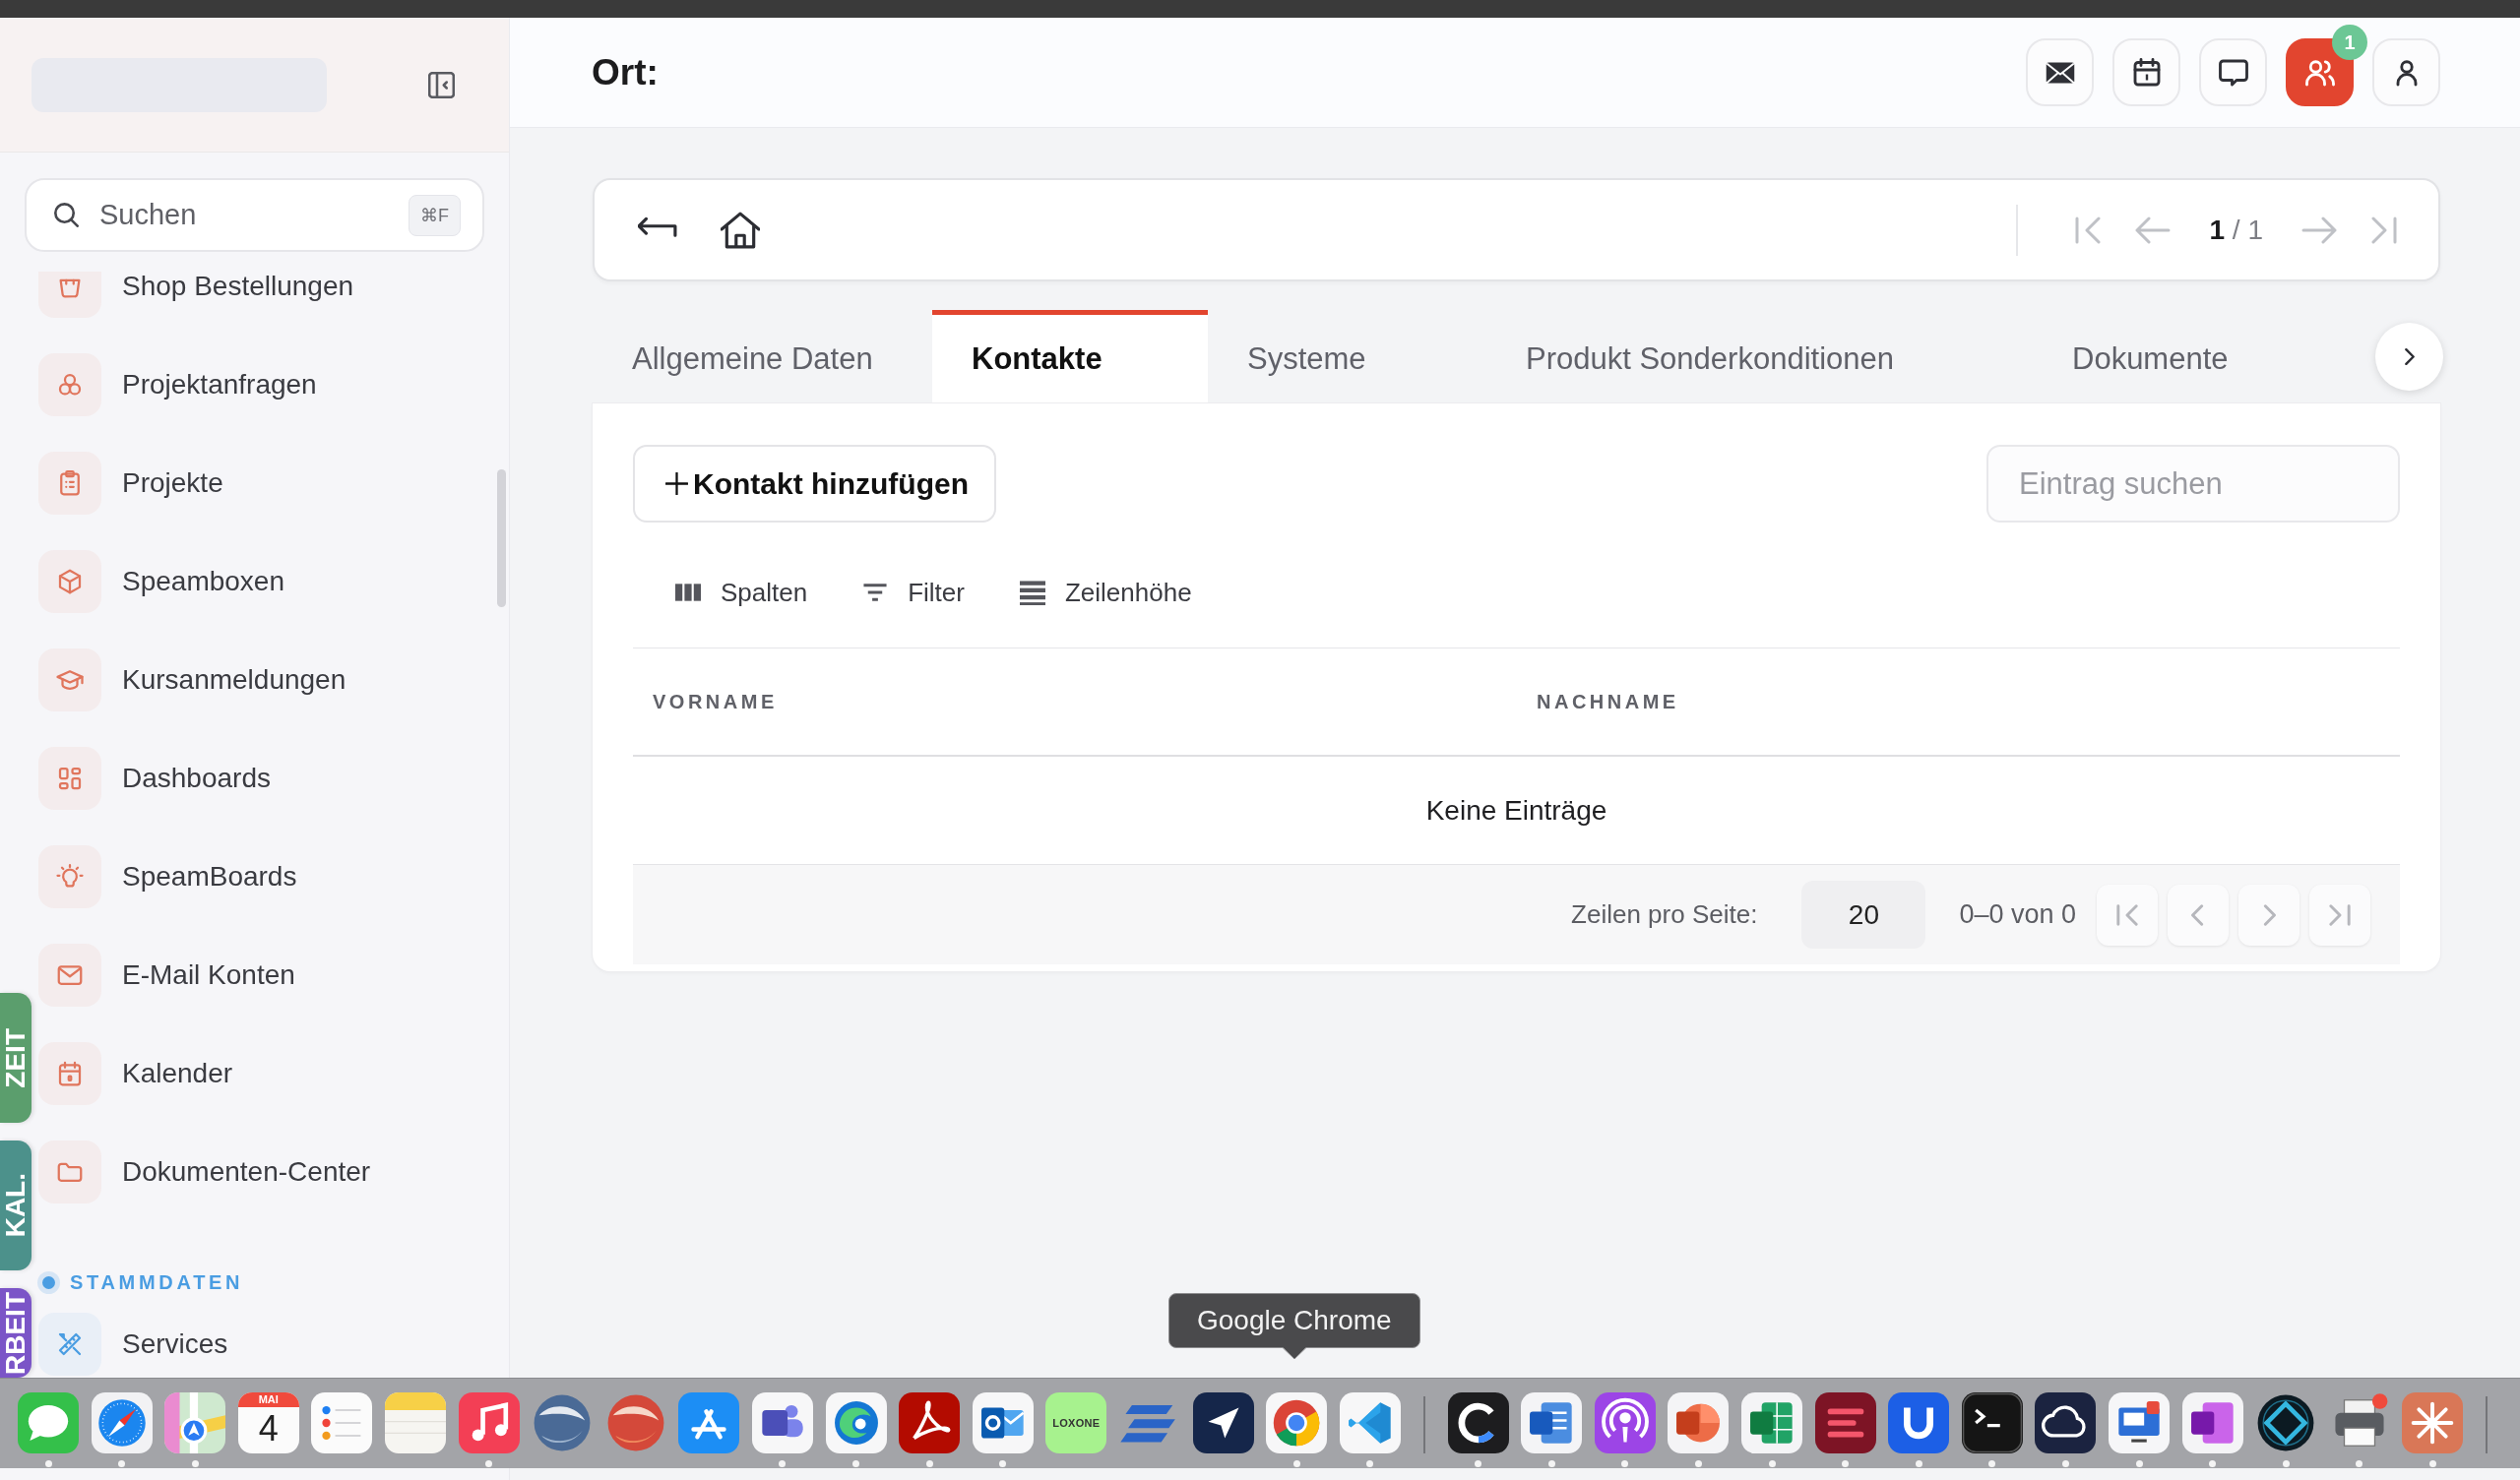  I want to click on mail-button, so click(2060, 72).